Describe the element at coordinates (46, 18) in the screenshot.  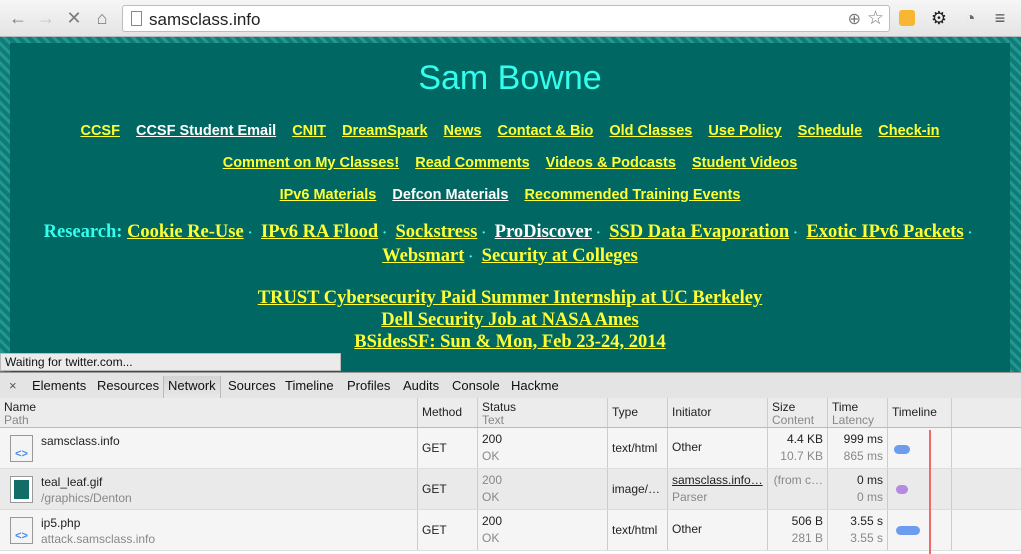
I see `forward-icon: →` at that location.